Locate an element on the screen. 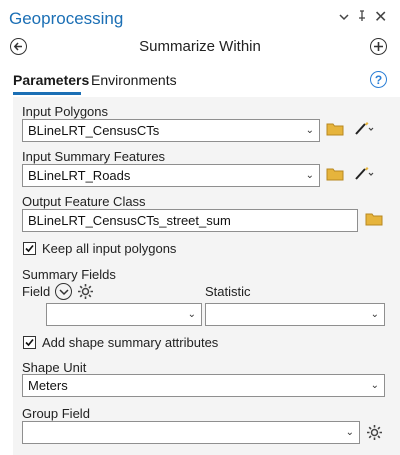  tab-parameters: Parameters is located at coordinates (51, 80).